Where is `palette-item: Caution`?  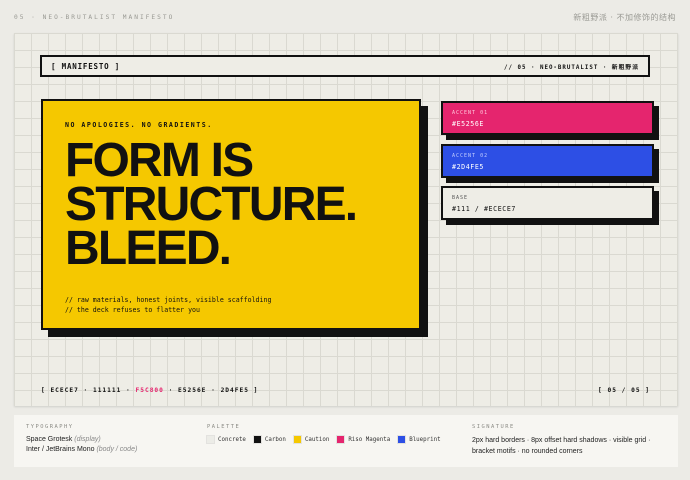 palette-item: Caution is located at coordinates (311, 439).